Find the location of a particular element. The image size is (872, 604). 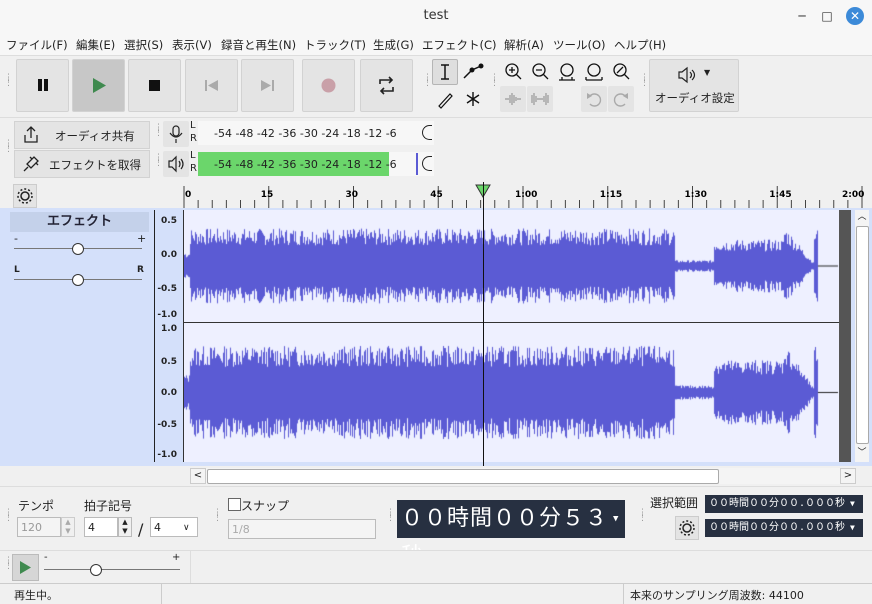

time-sig-label: 拍子記号 is located at coordinates (108, 506).